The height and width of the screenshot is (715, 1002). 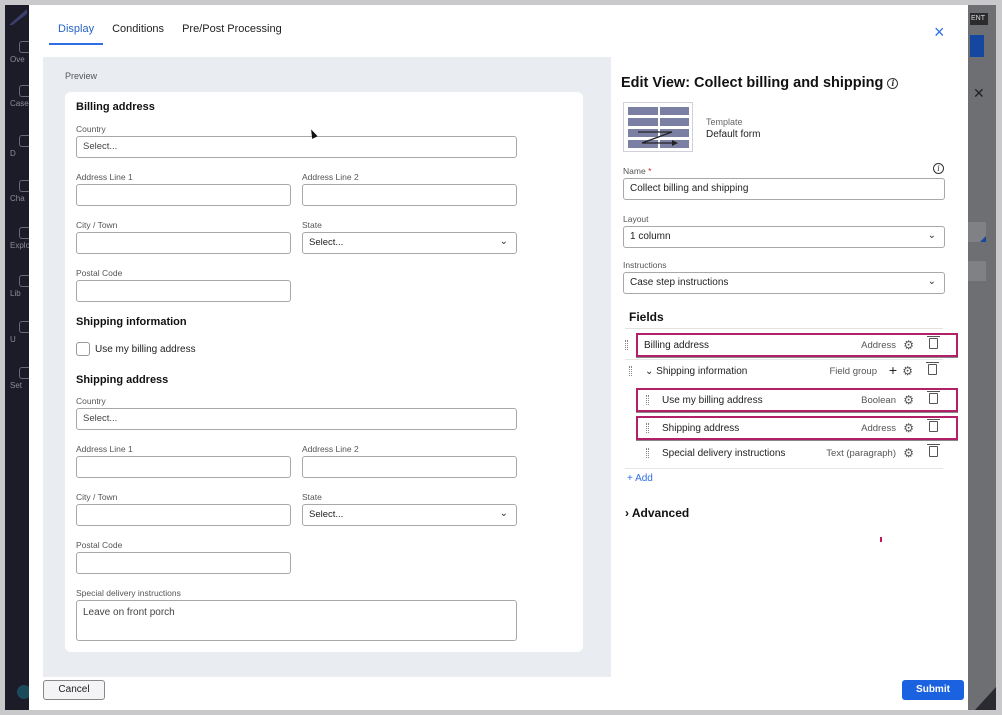 What do you see at coordinates (183, 243) in the screenshot?
I see `billing-city-input` at bounding box center [183, 243].